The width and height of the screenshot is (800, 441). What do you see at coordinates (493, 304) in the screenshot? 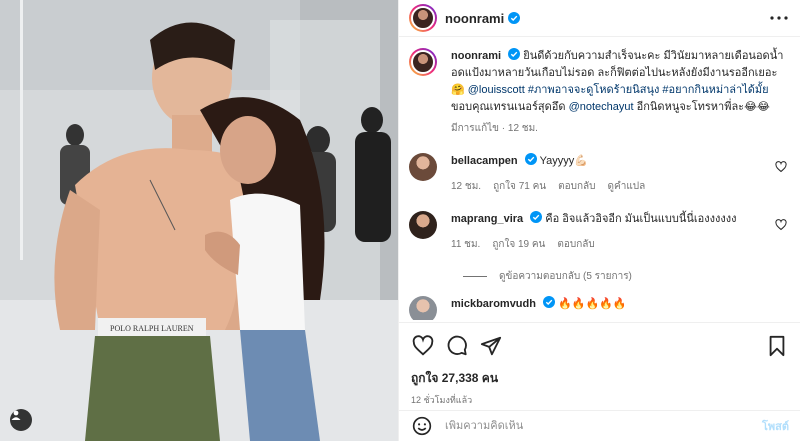
I see `commenter-username: mickbaromvudh` at bounding box center [493, 304].